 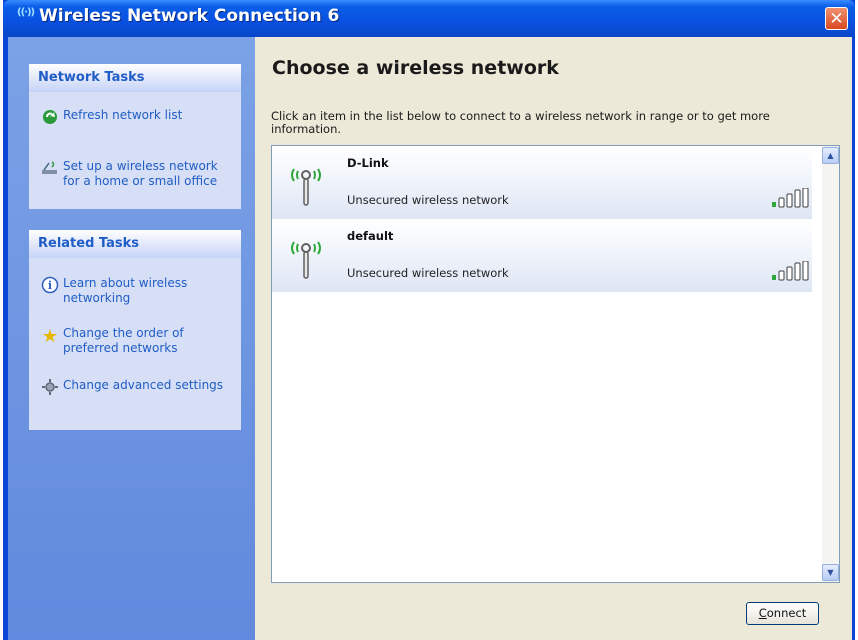 I want to click on vertical-scrollbar: ▲ ▼, so click(x=830, y=364).